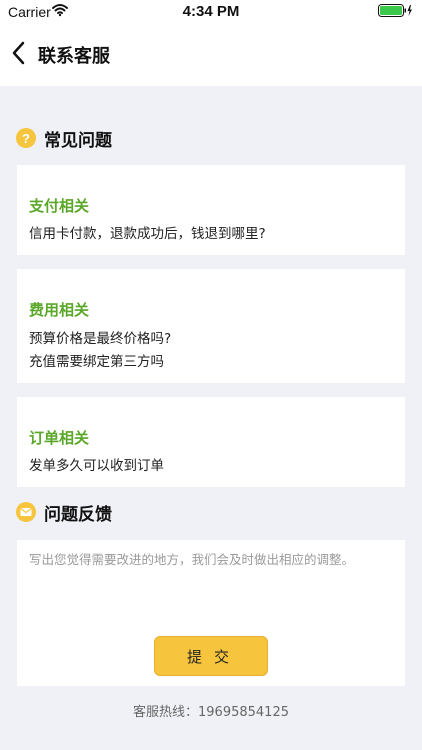 Image resolution: width=422 pixels, height=750 pixels. Describe the element at coordinates (100, 337) in the screenshot. I see `faq-question: 预算价格是最终价格吗?` at that location.